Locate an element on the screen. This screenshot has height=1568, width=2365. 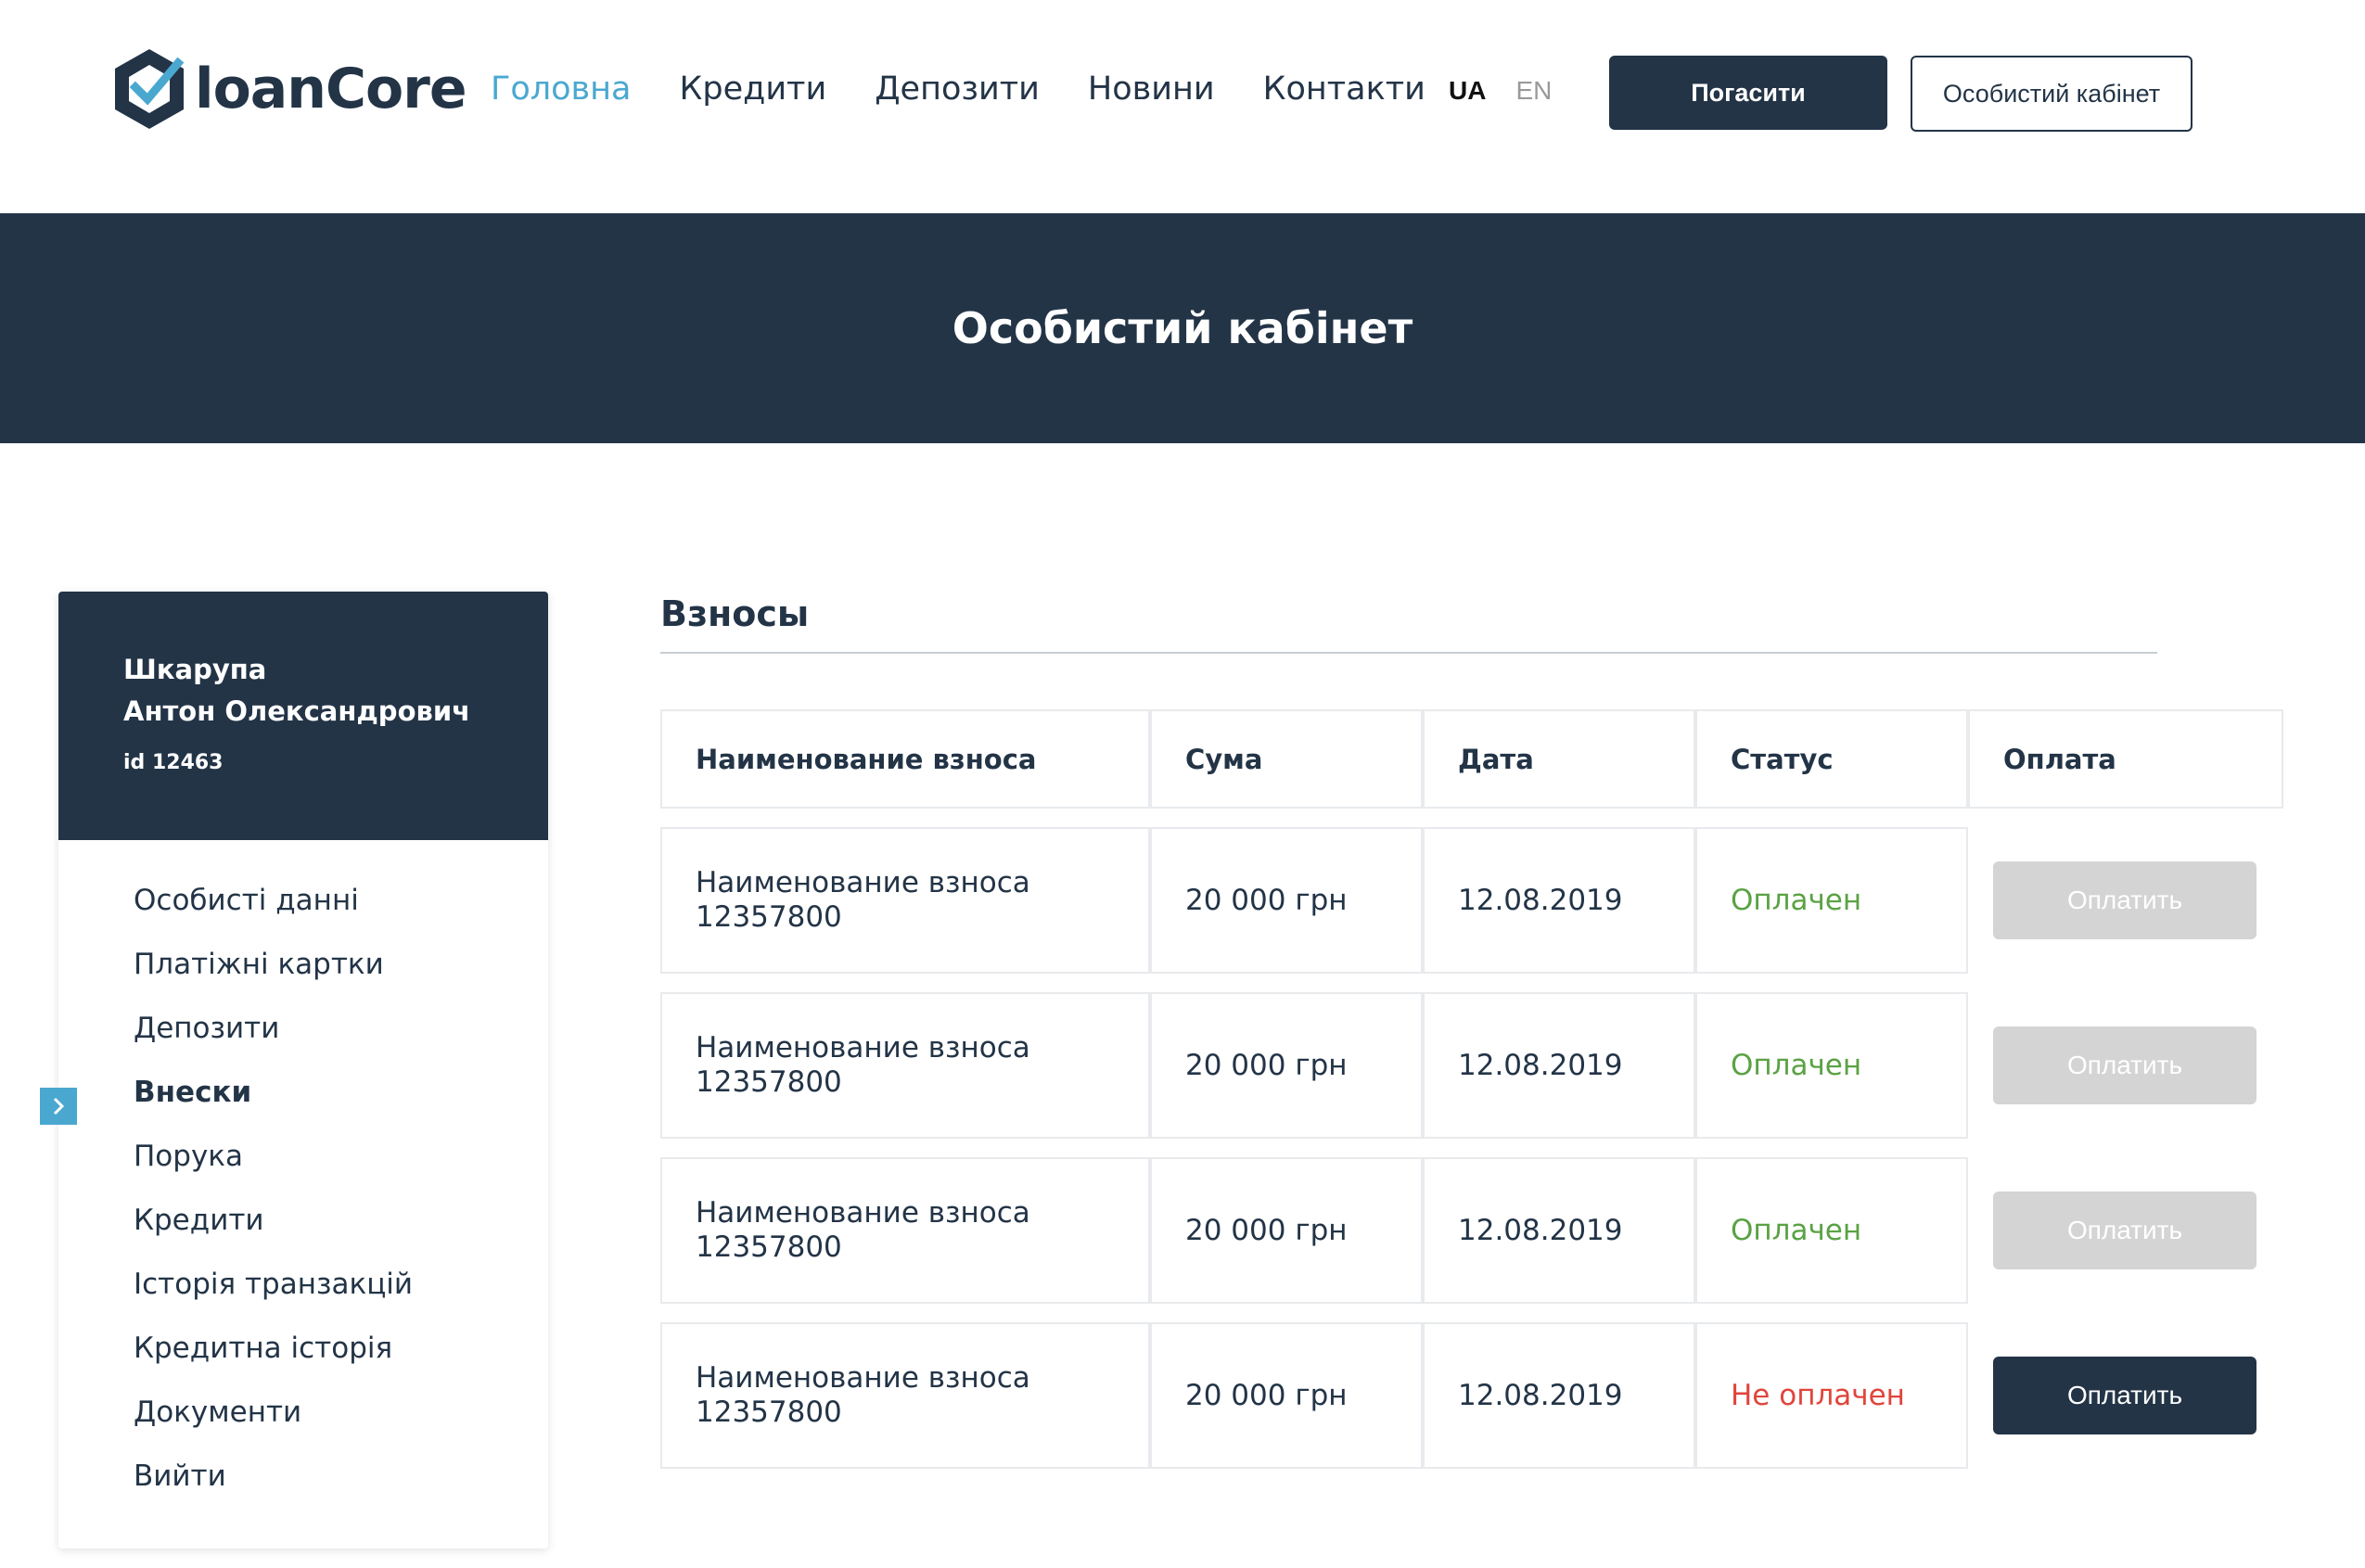
nav-item-news: Новини is located at coordinates (1151, 89).